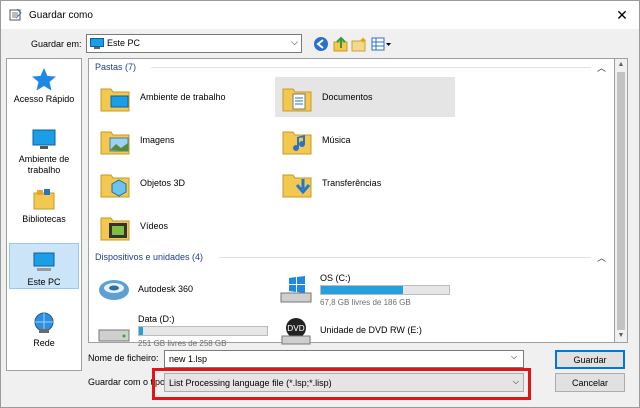 This screenshot has width=640, height=408. Describe the element at coordinates (365, 302) in the screenshot. I see `drive-free-space: 67,8 GB livres de 186 GB` at that location.